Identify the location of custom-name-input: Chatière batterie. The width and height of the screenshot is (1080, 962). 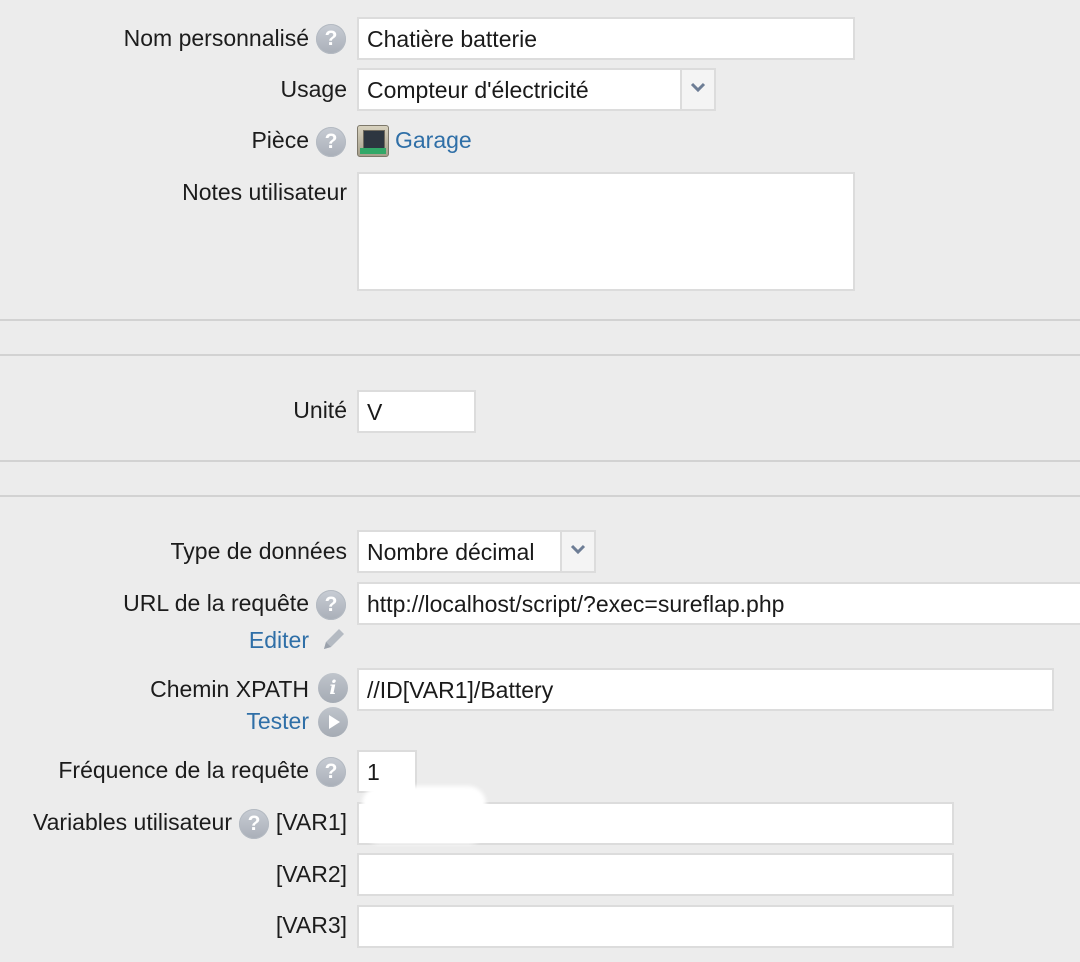
(606, 38).